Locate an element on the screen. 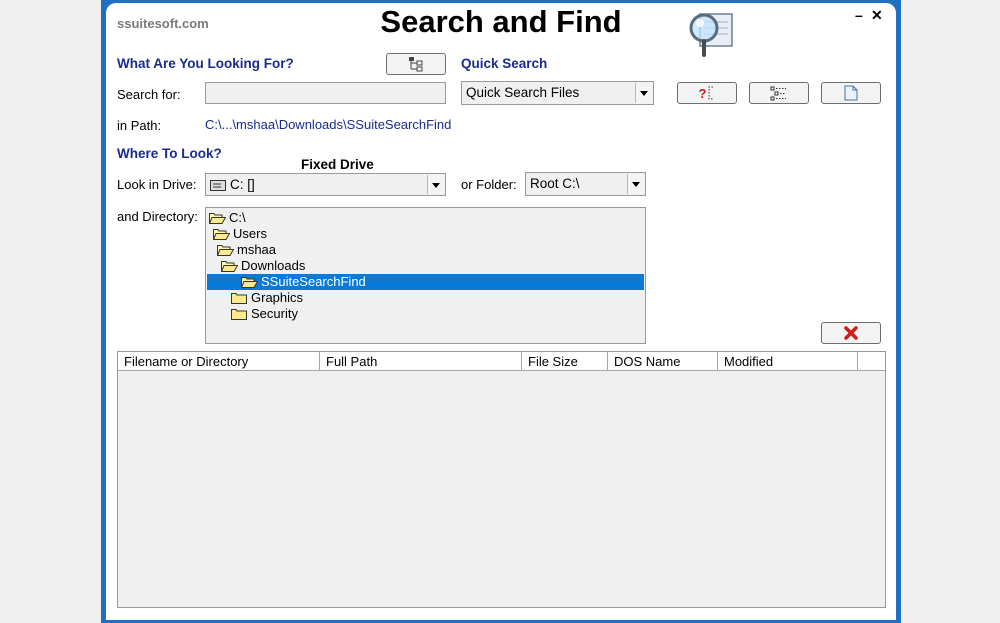  browse-path-button is located at coordinates (416, 64).